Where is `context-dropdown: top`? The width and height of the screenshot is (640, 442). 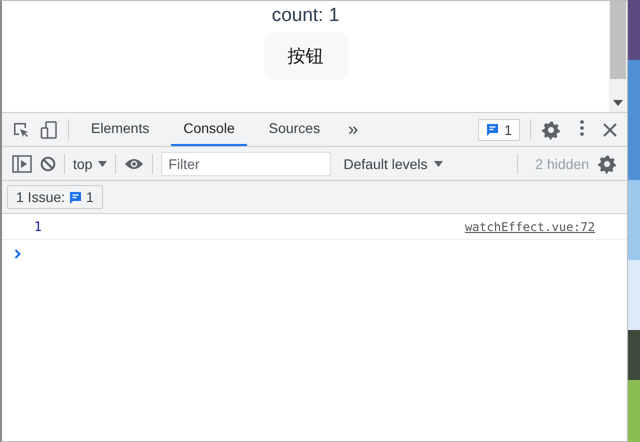
context-dropdown: top is located at coordinates (90, 164).